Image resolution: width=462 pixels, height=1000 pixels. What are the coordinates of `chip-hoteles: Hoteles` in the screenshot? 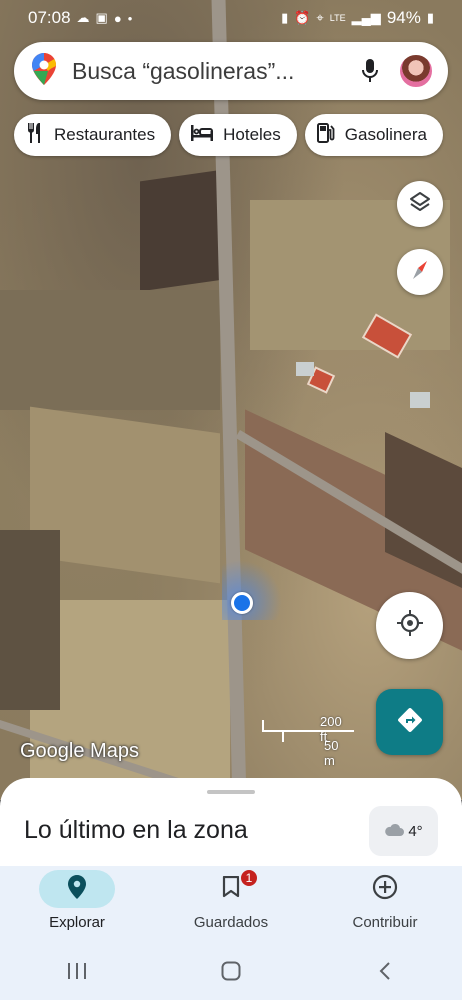 It's located at (238, 135).